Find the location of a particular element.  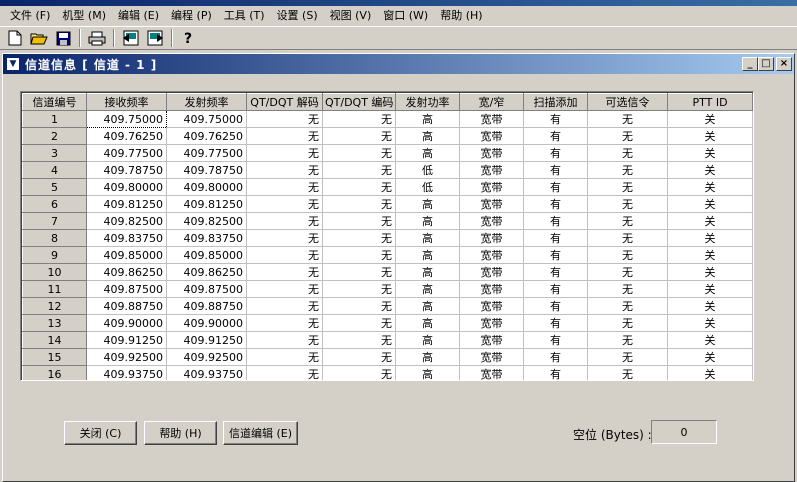

table-cell: 409.81250 is located at coordinates (126, 204).